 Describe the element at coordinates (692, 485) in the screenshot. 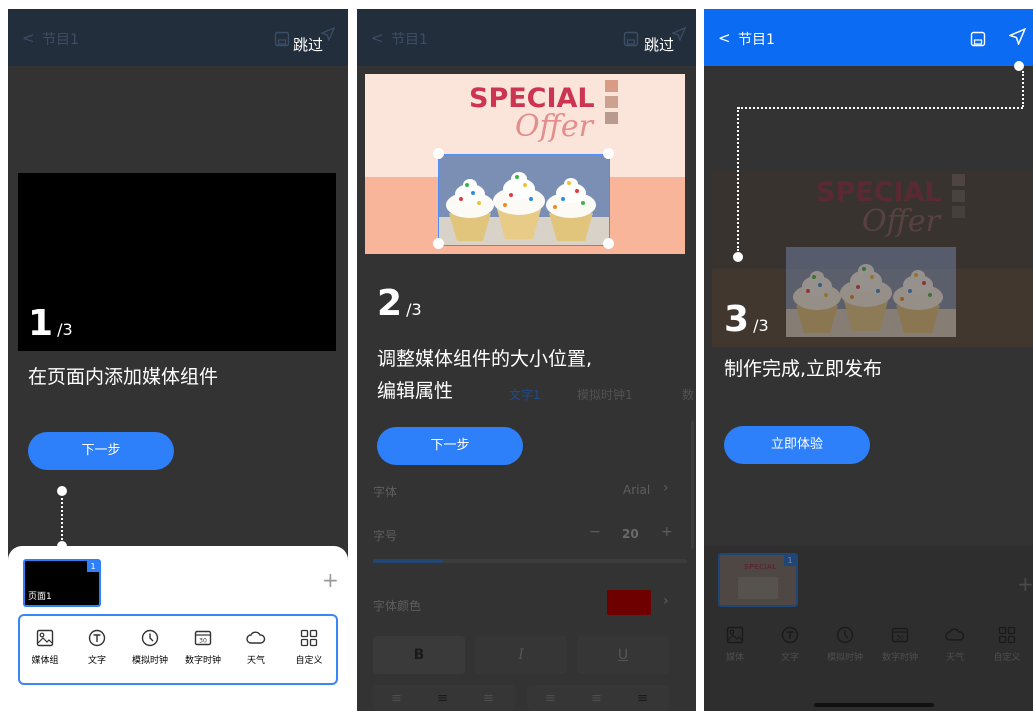

I see `scrollbar` at that location.